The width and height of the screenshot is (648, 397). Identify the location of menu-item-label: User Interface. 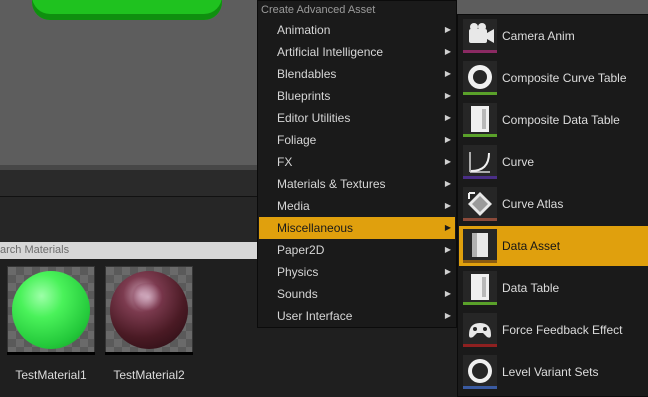
(315, 316).